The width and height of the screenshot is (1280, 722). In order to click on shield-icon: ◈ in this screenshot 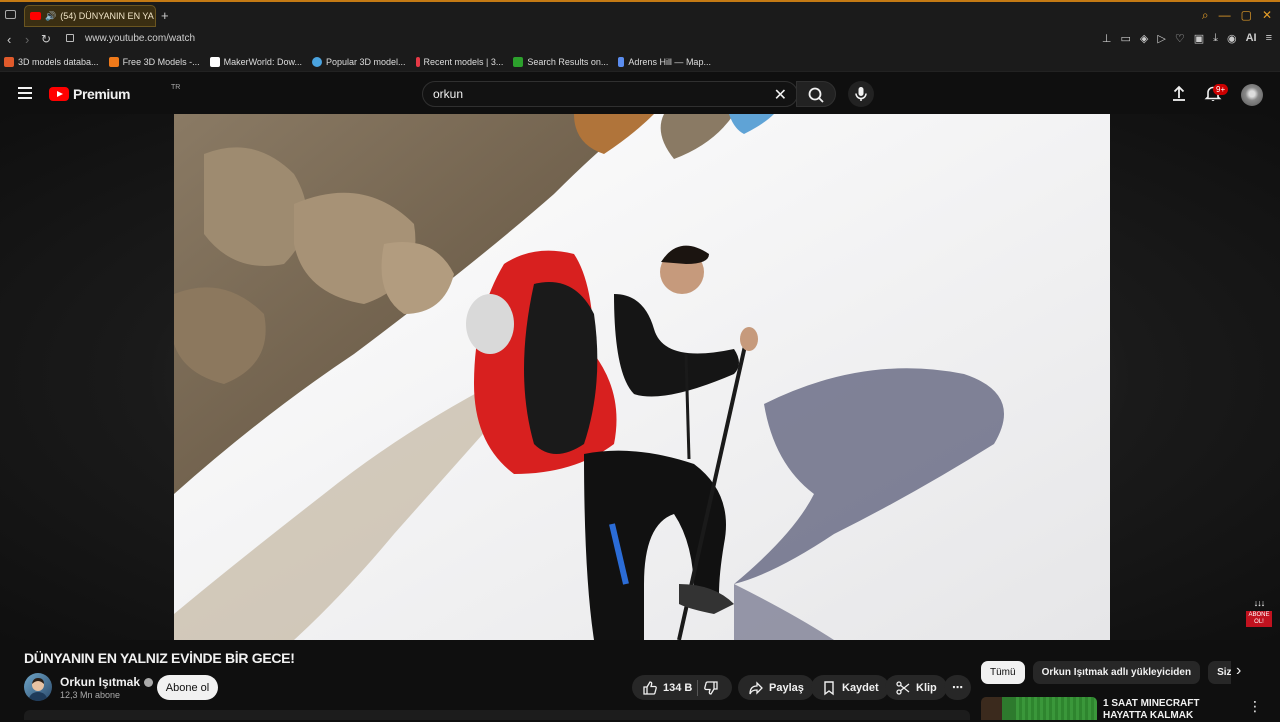, I will do `click(1144, 38)`.